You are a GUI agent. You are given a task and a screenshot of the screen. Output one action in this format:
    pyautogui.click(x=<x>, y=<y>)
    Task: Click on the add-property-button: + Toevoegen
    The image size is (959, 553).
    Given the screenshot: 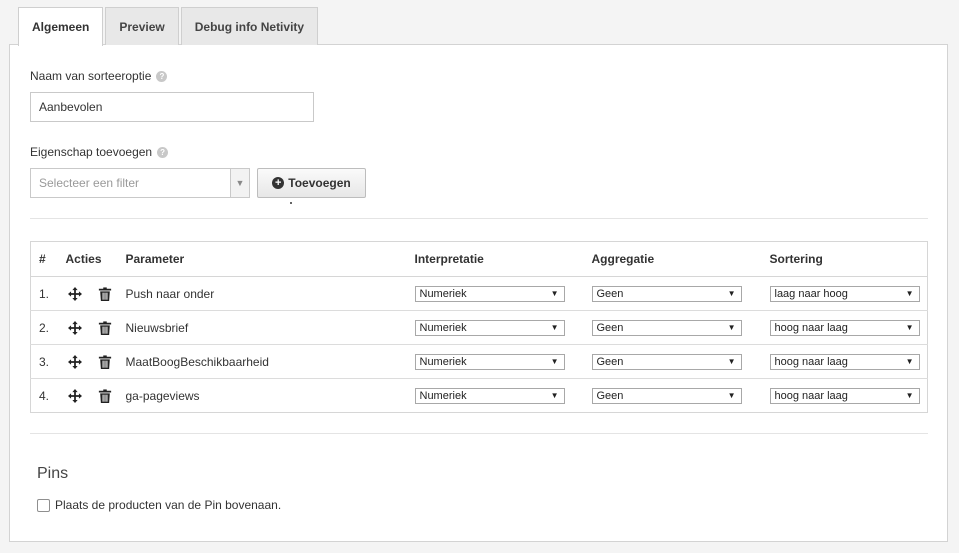 What is the action you would take?
    pyautogui.click(x=311, y=183)
    